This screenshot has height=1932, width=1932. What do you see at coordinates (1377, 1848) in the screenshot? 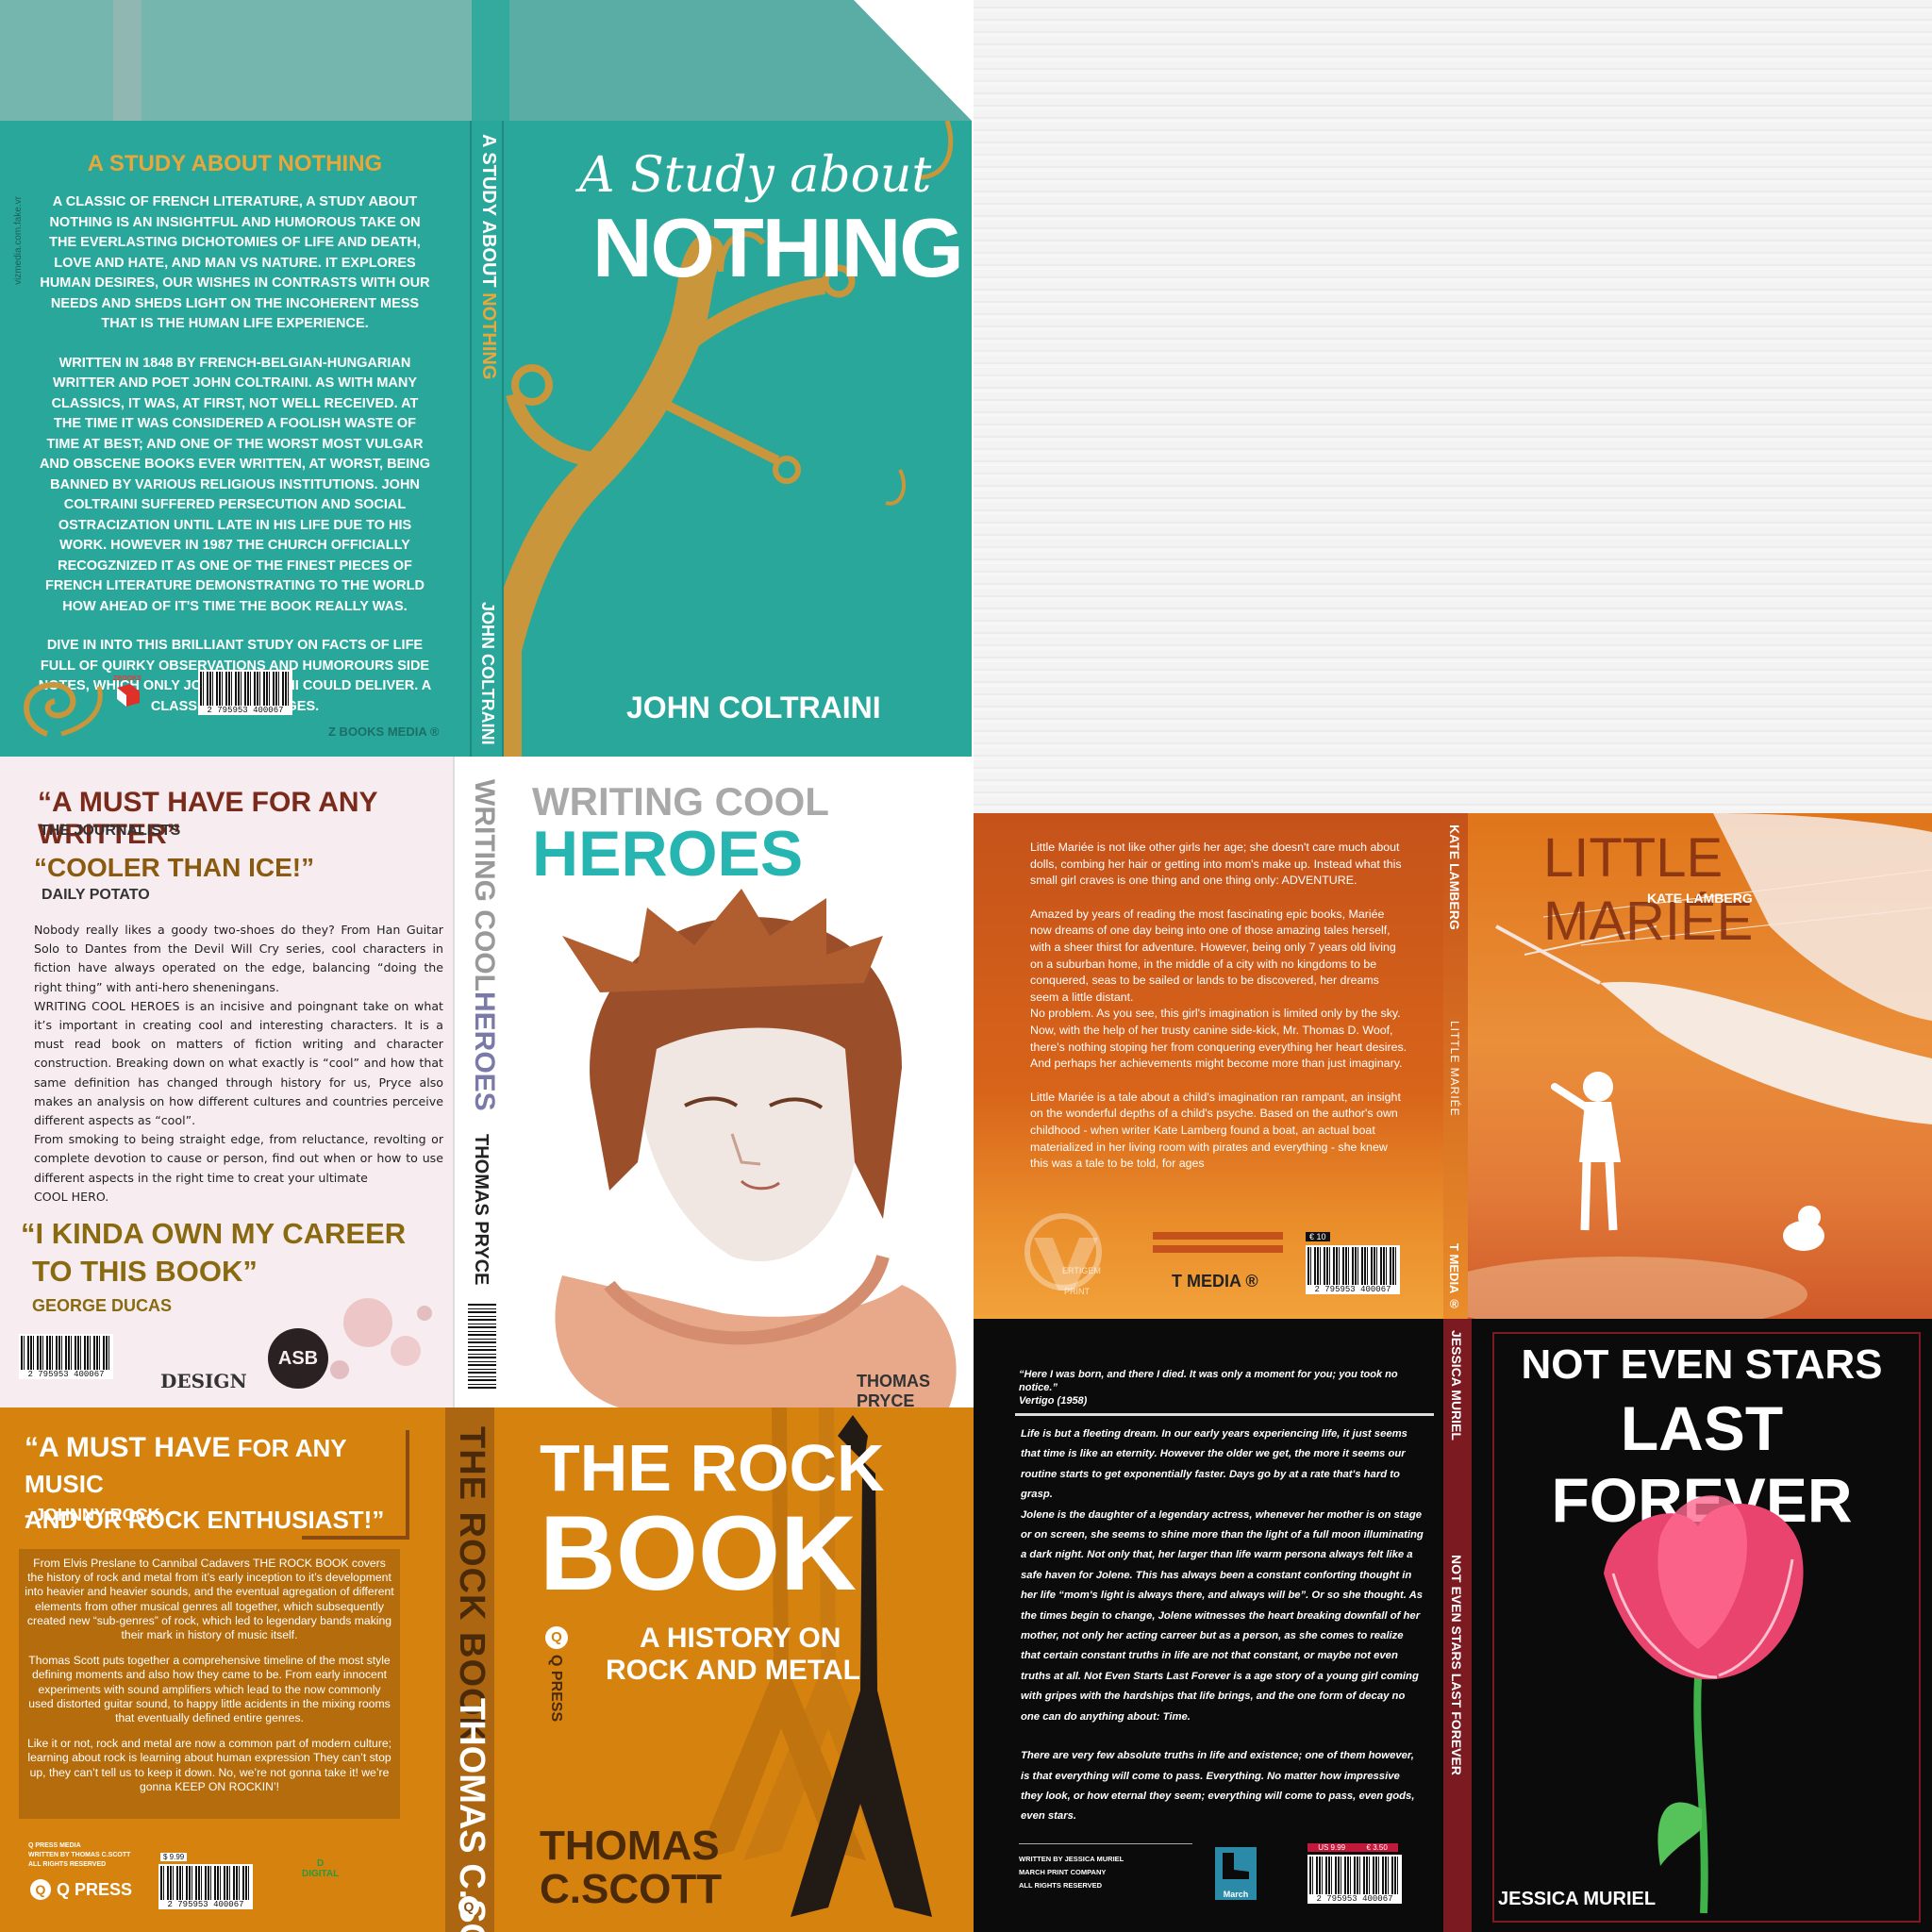
I see `stars-price-eu: € 3.50` at bounding box center [1377, 1848].